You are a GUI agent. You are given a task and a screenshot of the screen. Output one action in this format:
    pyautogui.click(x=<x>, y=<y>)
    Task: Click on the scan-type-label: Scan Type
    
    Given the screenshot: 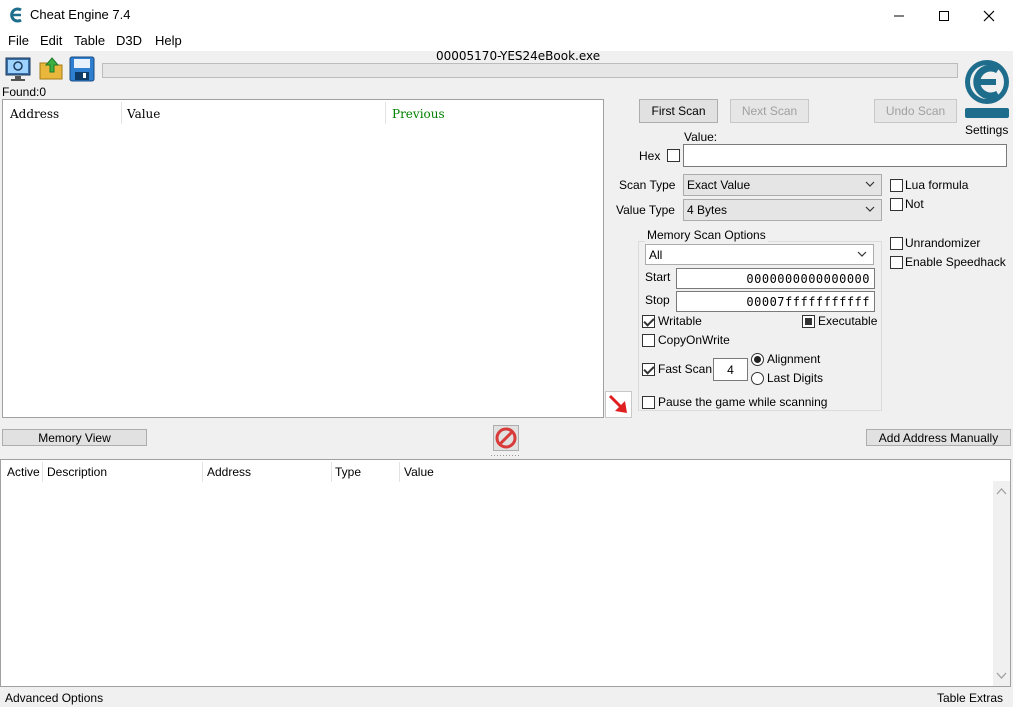 What is the action you would take?
    pyautogui.click(x=647, y=185)
    